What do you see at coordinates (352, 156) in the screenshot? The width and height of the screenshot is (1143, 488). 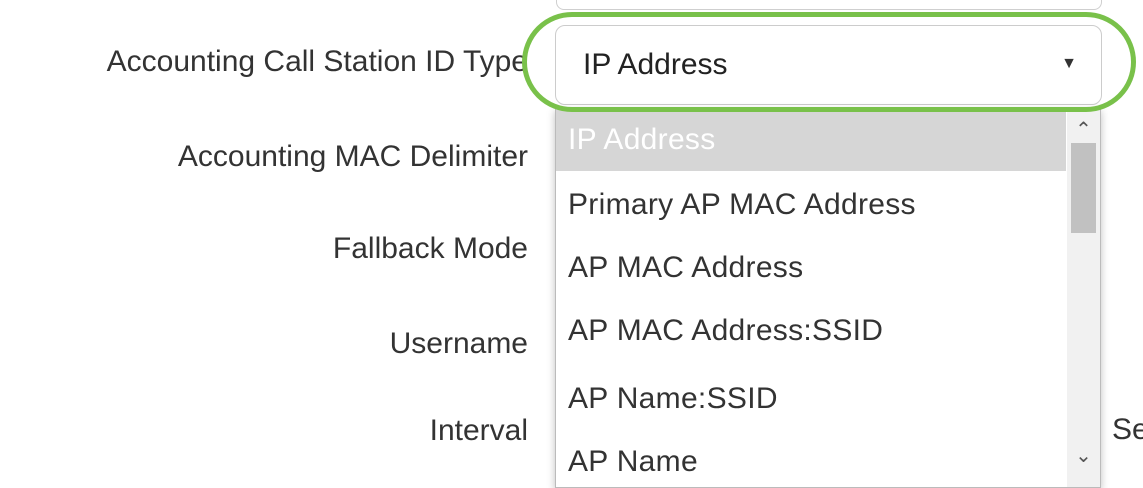 I see `label-accounting-mac-delimiter: Accounting MAC Delimiter` at bounding box center [352, 156].